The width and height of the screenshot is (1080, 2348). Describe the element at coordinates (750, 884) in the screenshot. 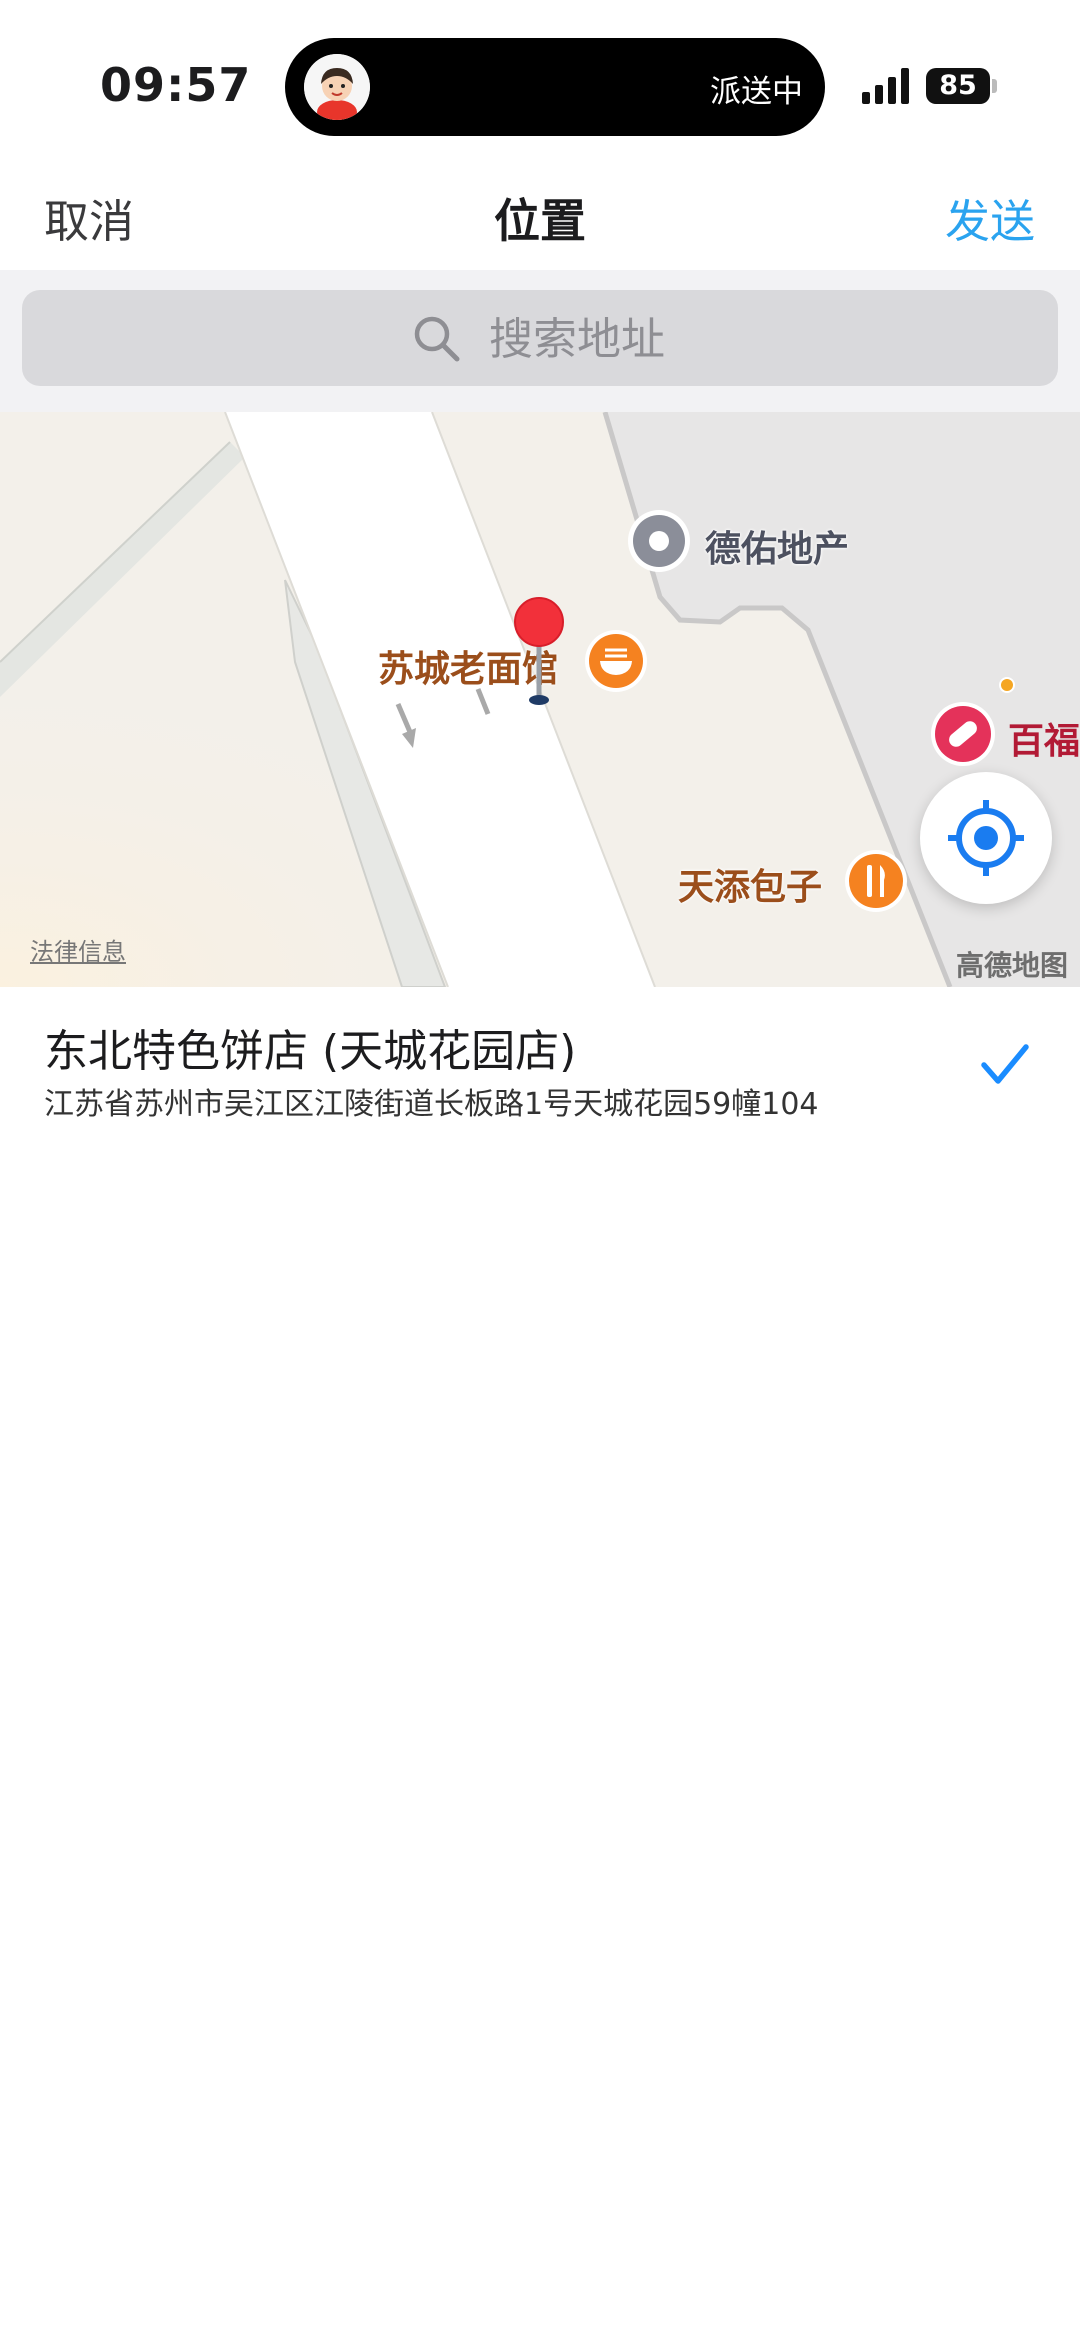

I see `poi-label: 天添包子` at that location.